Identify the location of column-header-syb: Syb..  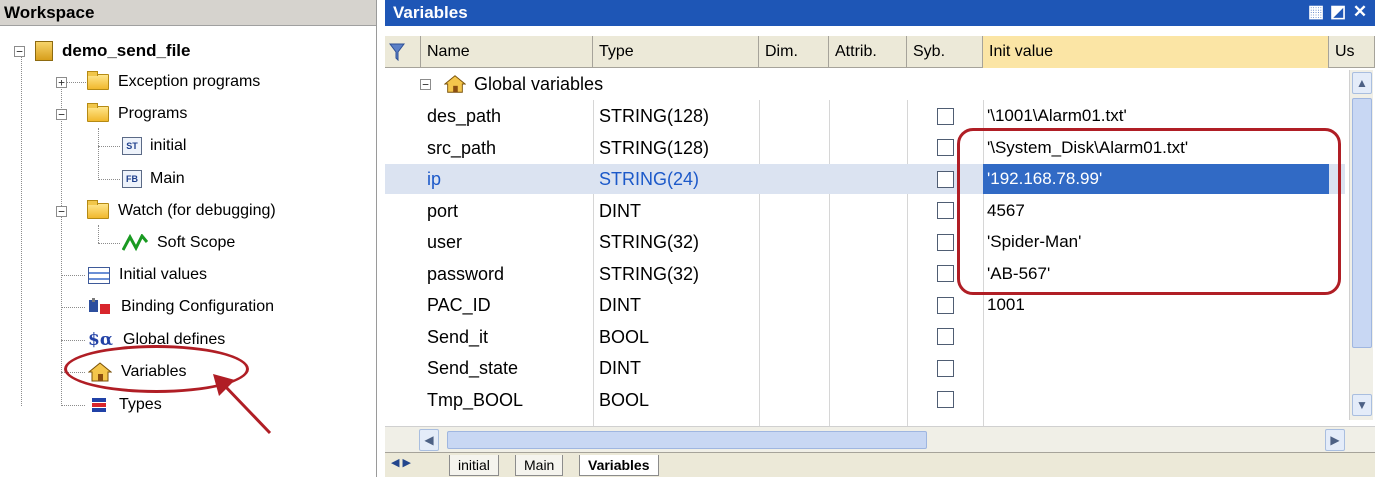
(945, 52).